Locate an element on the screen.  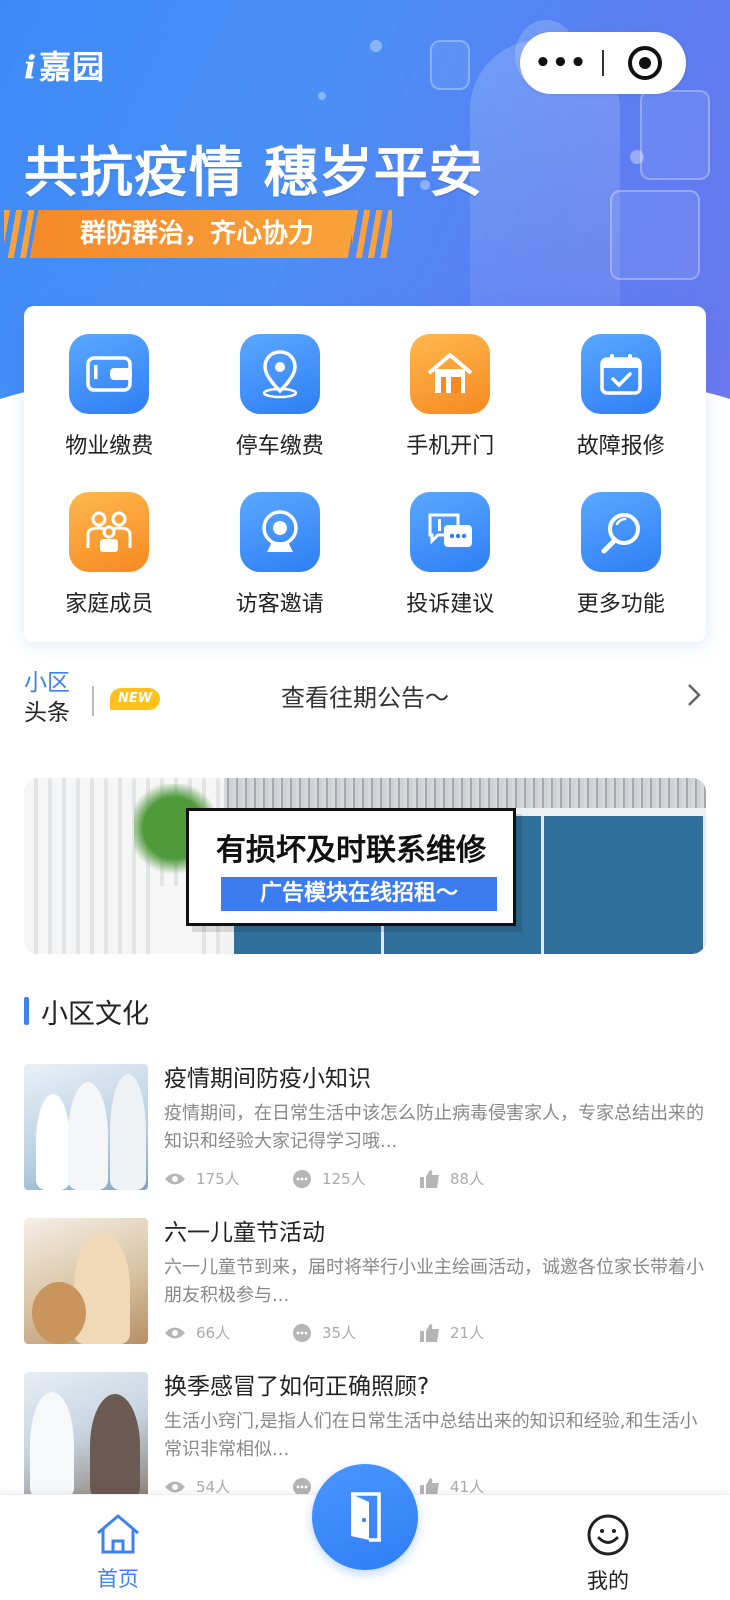
likes-count: 21人 is located at coordinates (484, 1332).